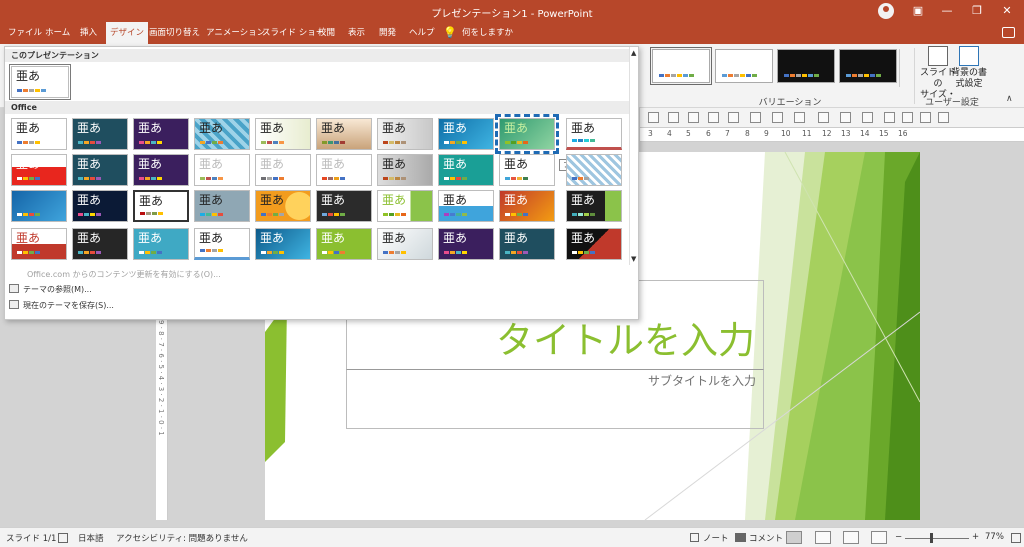  I want to click on theme-dividend: 亜あ, so click(466, 170).